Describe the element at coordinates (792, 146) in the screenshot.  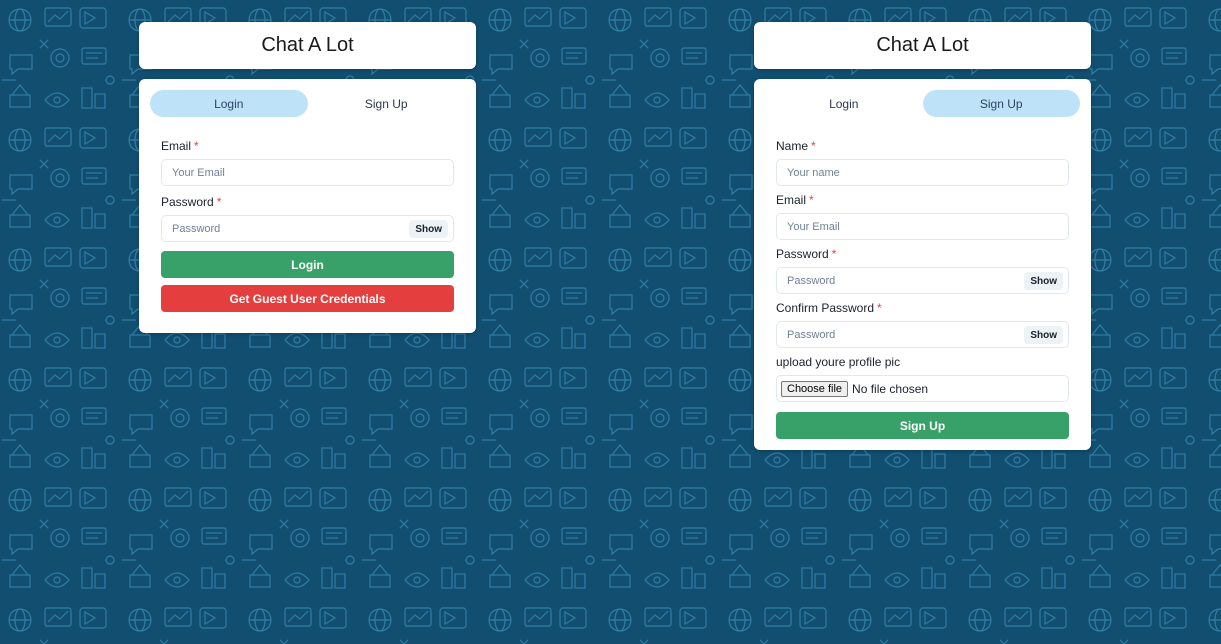
I see `name-label-text: Name` at that location.